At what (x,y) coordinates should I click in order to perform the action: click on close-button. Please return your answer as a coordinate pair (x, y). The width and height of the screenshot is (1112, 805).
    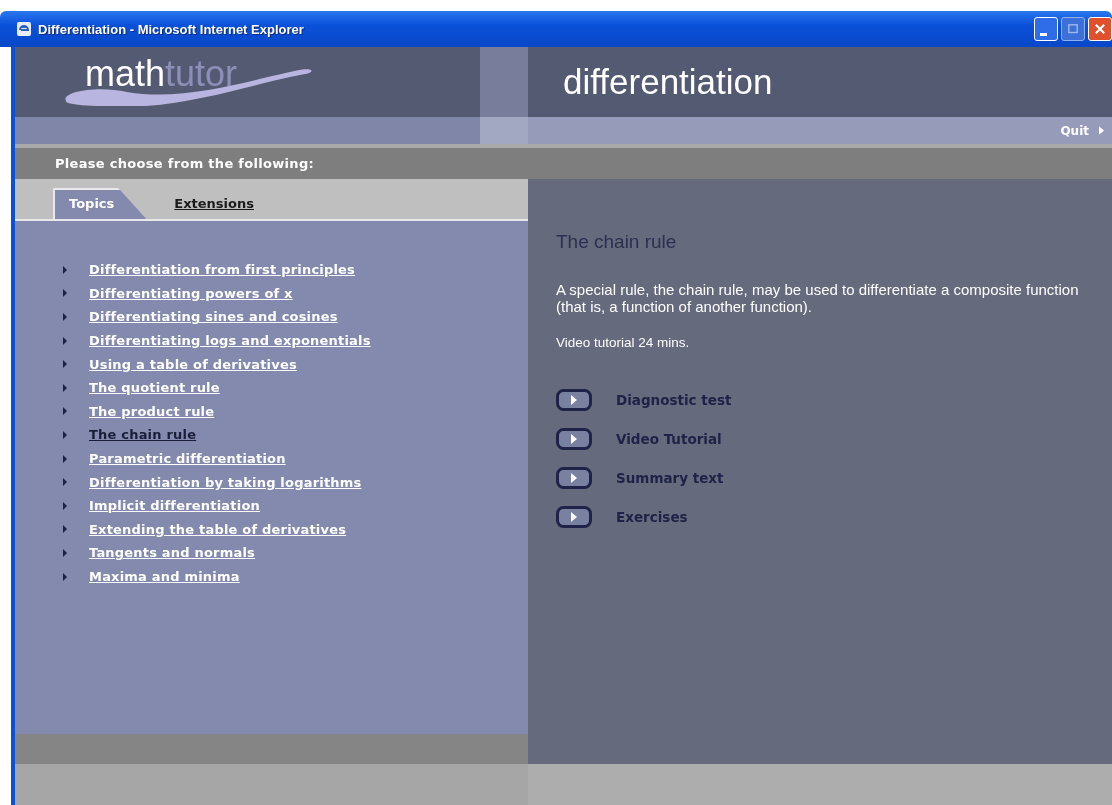
    Looking at the image, I should click on (1100, 29).